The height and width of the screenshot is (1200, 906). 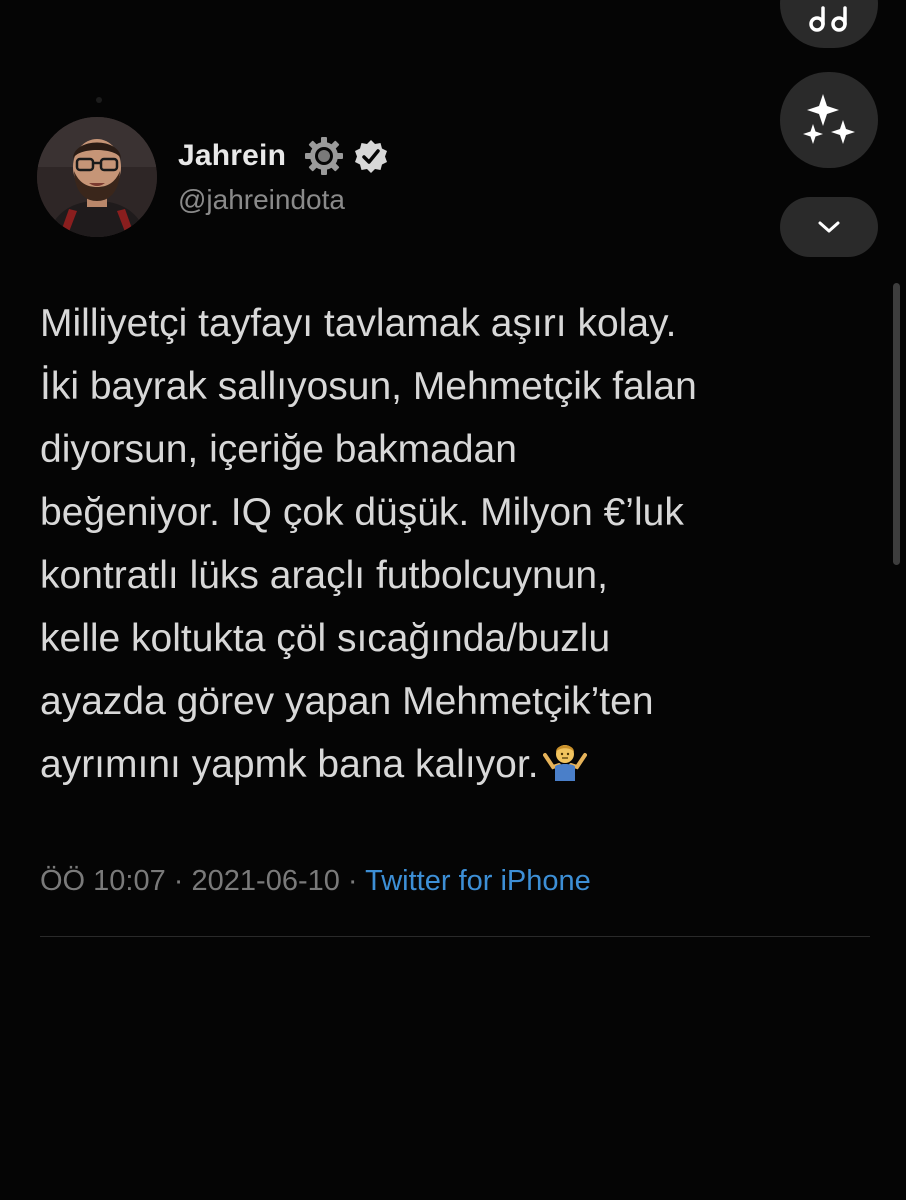 What do you see at coordinates (103, 881) in the screenshot?
I see `tweet-time: ÖÖ 10:07` at bounding box center [103, 881].